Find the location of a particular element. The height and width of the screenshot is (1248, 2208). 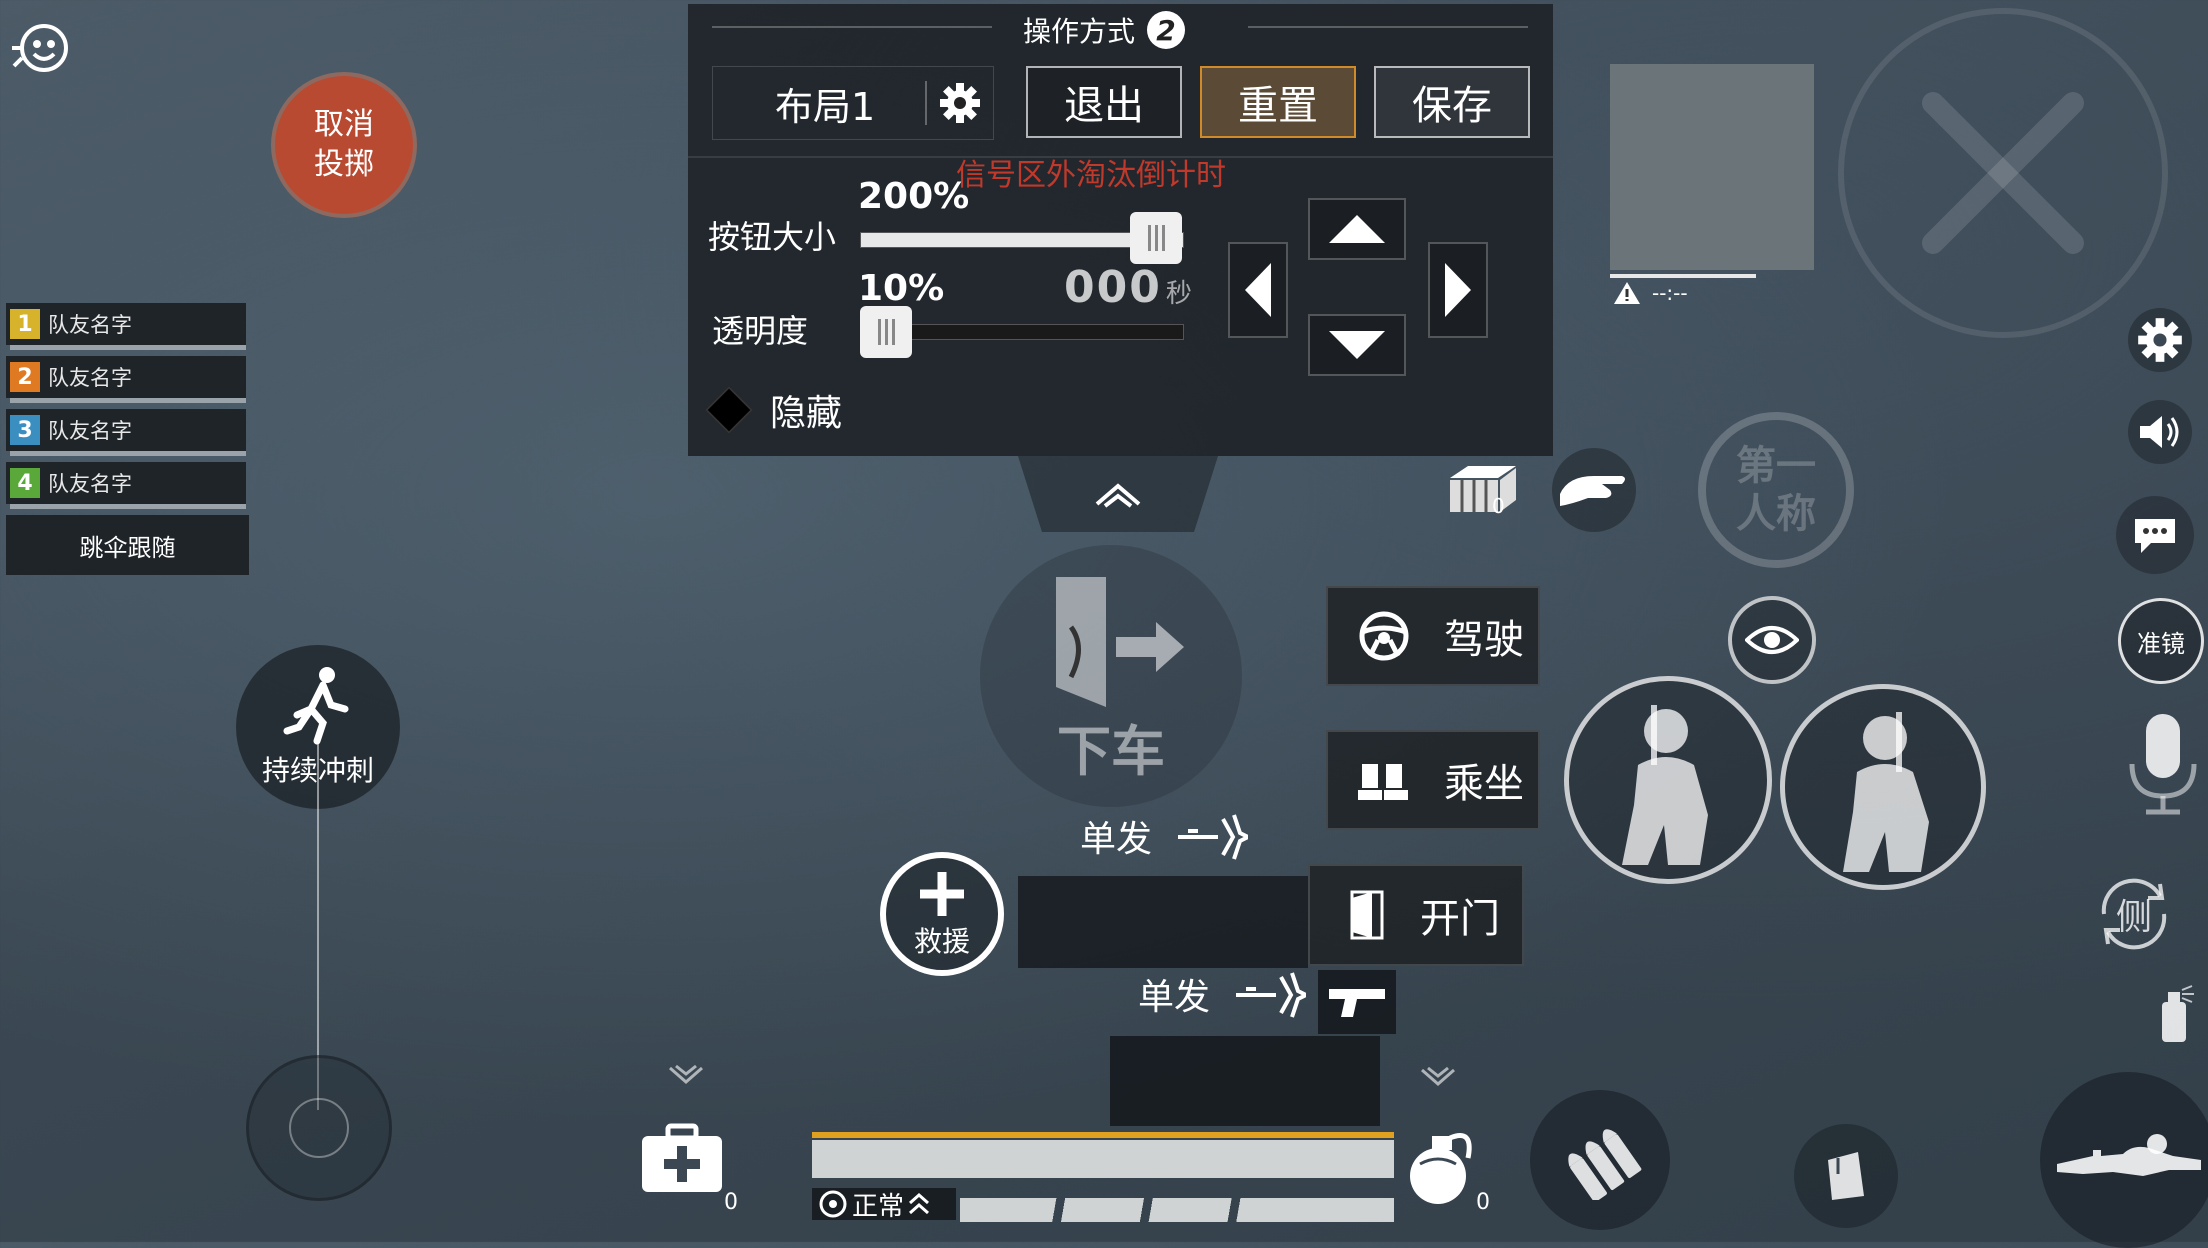

speaker-button is located at coordinates (2160, 432).